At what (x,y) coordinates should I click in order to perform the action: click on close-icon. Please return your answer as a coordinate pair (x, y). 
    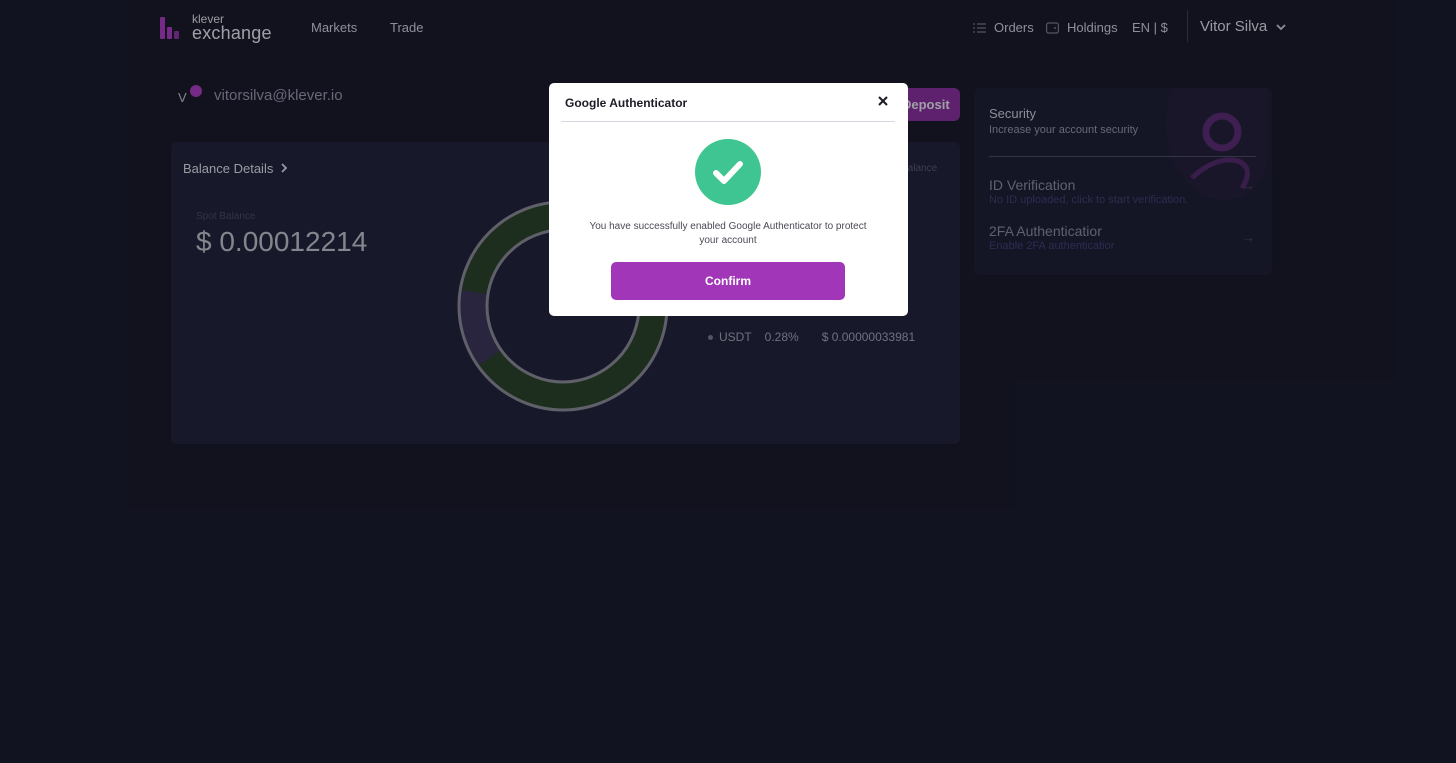
    Looking at the image, I should click on (883, 101).